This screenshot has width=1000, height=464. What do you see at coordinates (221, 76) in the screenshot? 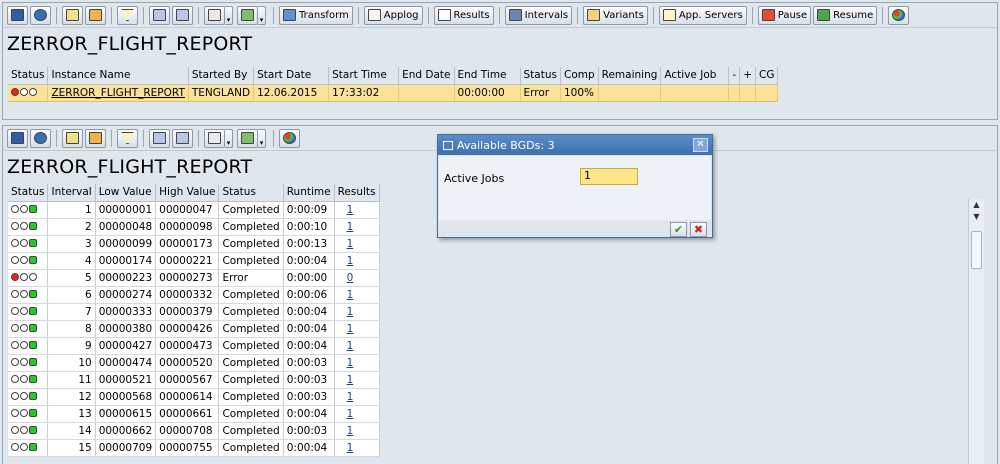
I see `col-started-by: Started By` at bounding box center [221, 76].